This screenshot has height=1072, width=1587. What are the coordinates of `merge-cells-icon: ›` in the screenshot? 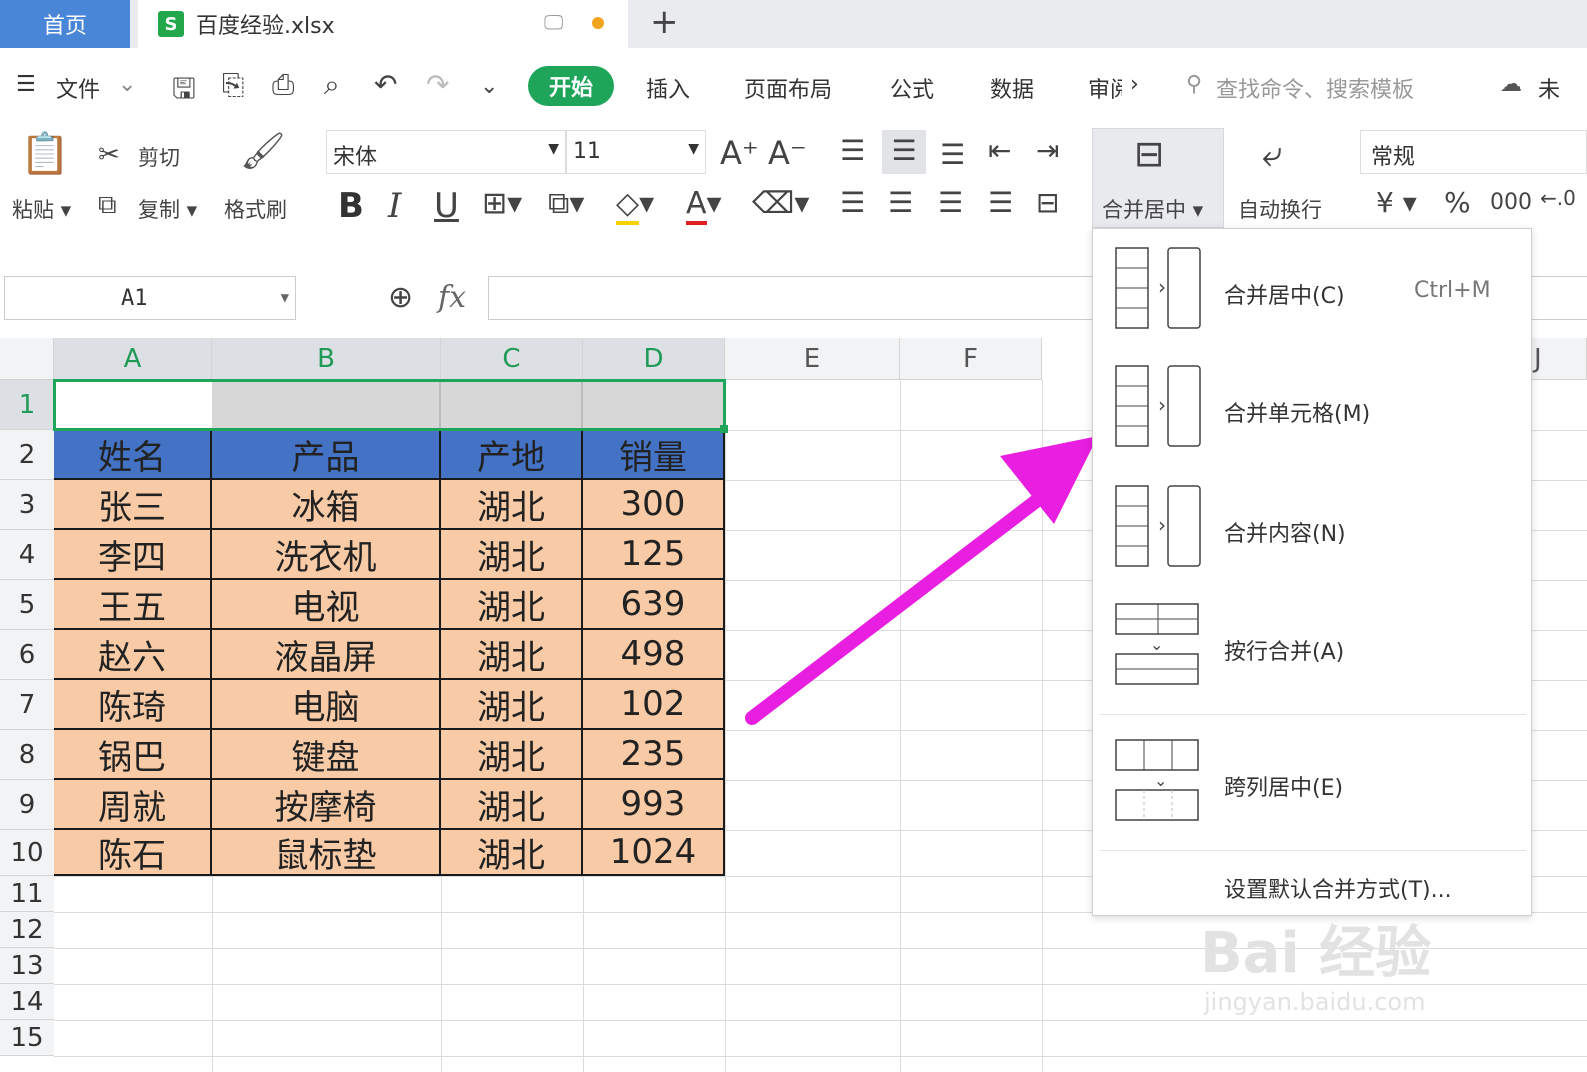 It's located at (1158, 406).